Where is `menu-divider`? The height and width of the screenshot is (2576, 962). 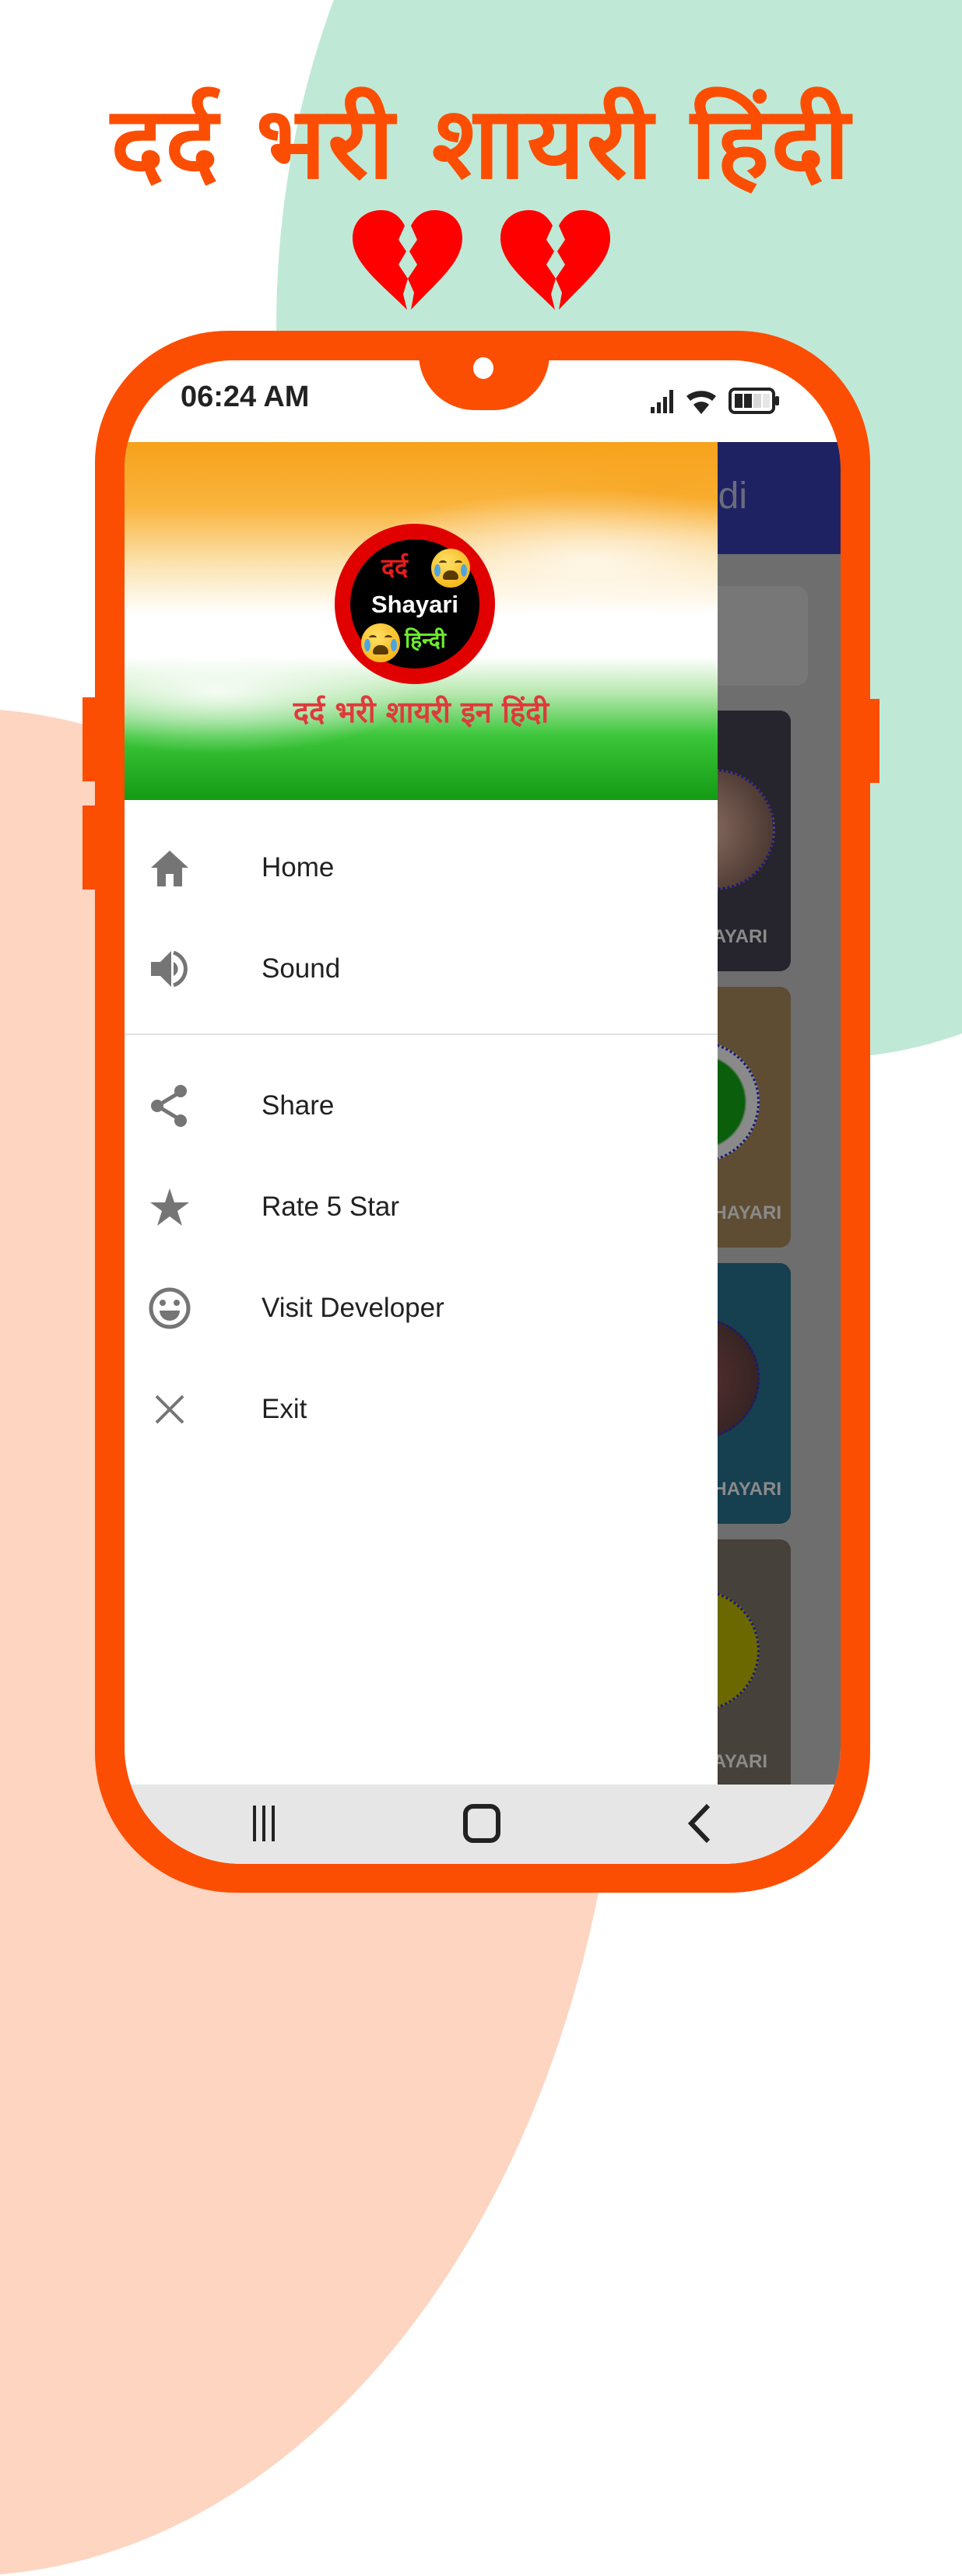
menu-divider is located at coordinates (422, 1035).